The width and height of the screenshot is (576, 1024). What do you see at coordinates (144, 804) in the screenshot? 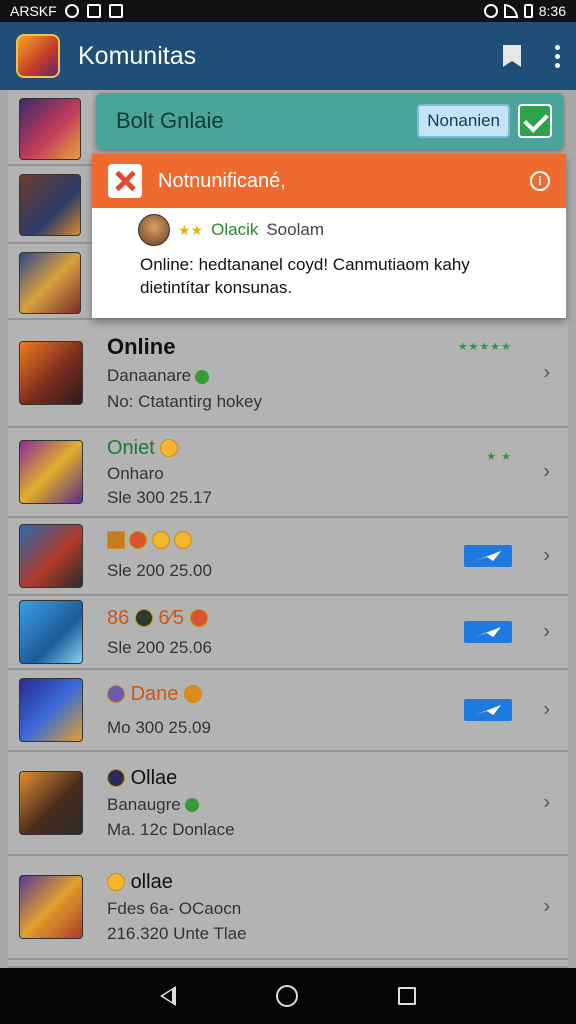
I see `item-subtitle: Banaugre` at bounding box center [144, 804].